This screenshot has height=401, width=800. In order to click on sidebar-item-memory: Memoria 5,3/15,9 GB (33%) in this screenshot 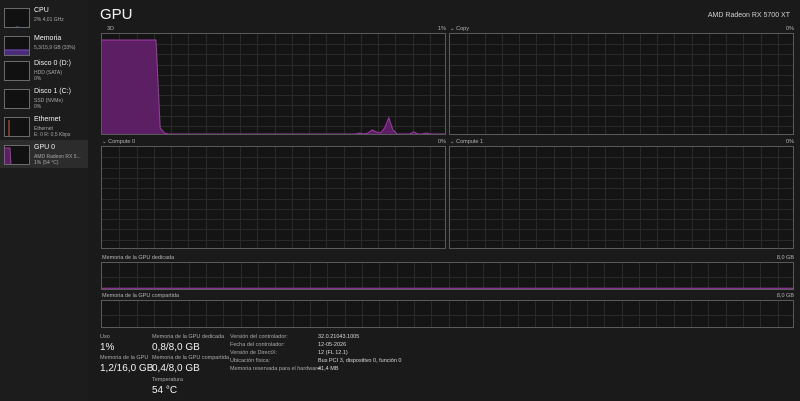, I will do `click(44, 45)`.